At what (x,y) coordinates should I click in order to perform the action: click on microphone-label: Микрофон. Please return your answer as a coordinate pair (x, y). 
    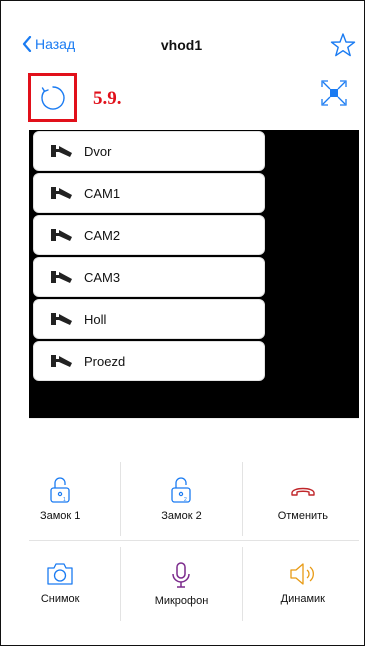
    Looking at the image, I should click on (181, 601).